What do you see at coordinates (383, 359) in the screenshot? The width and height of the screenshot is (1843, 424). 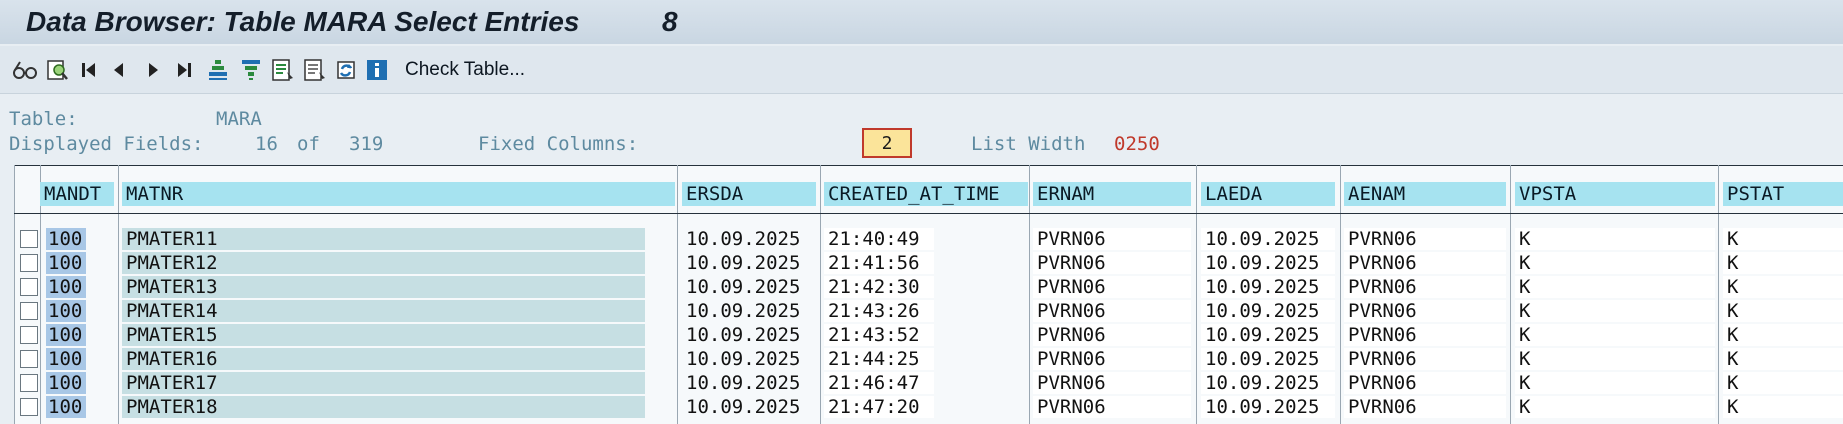 I see `table-cell: PMATER16` at bounding box center [383, 359].